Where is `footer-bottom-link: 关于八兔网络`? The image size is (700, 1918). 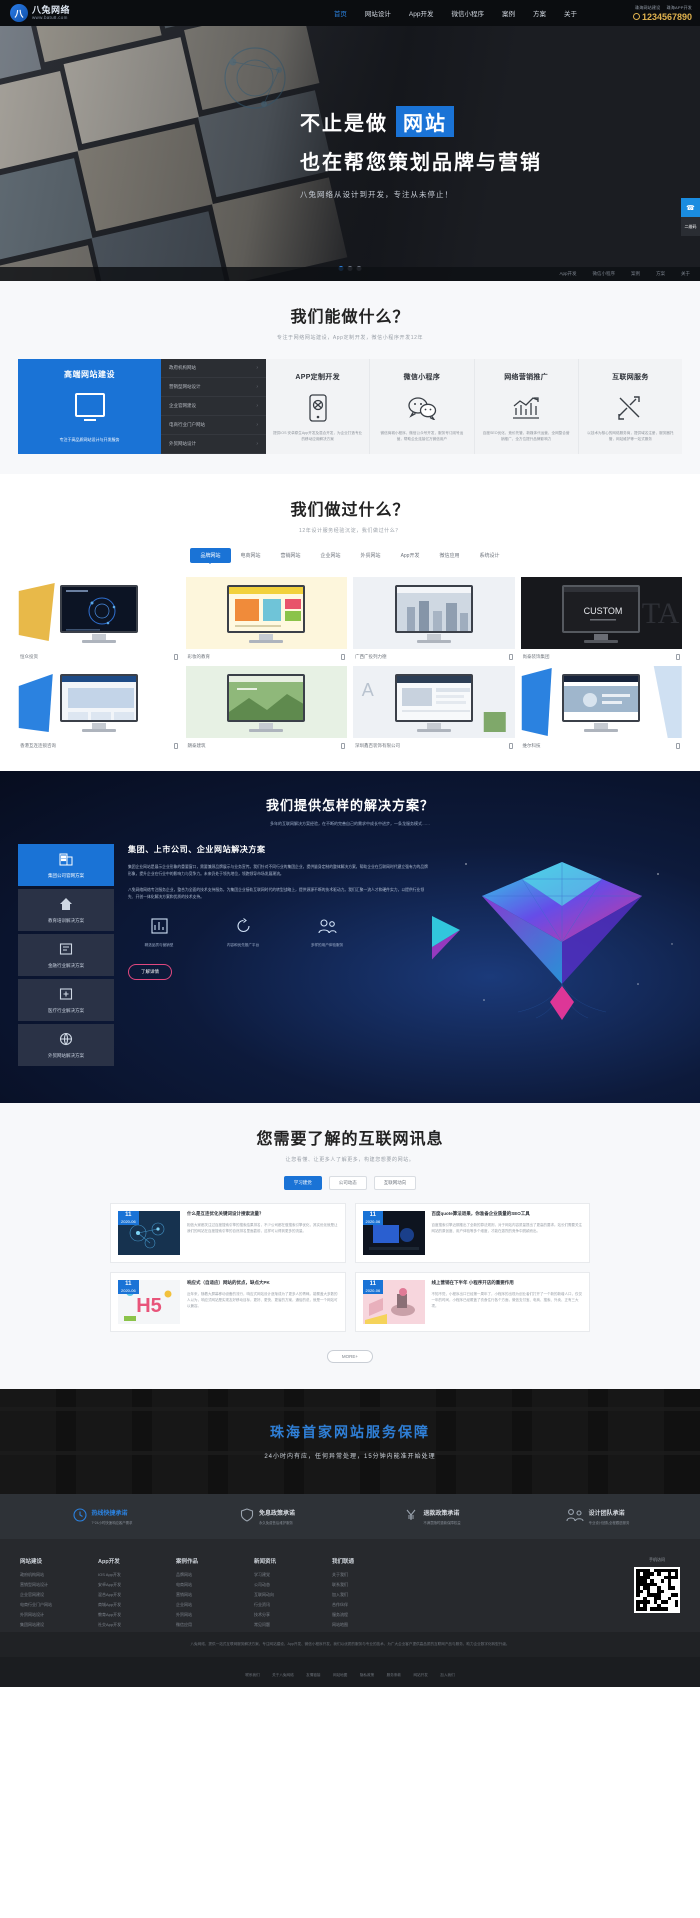 footer-bottom-link: 关于八兔网络 is located at coordinates (283, 1675).